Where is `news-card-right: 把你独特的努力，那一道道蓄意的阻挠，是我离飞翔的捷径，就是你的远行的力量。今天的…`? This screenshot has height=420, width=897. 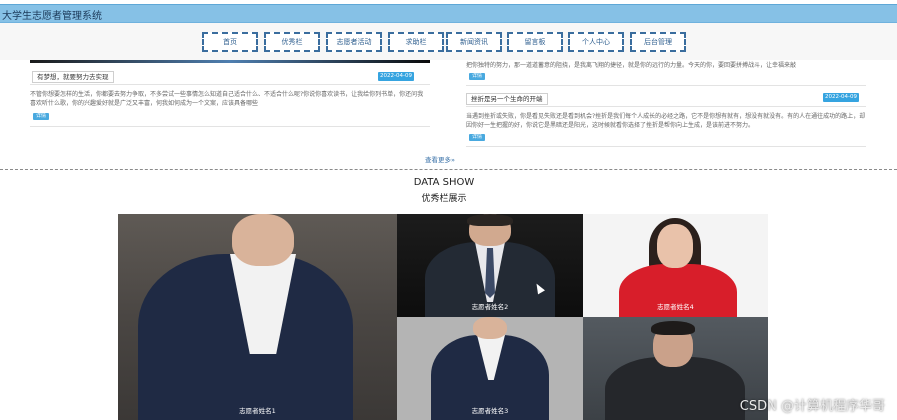
news-card-right: 把你独特的努力，那一道道蓄意的阻挠，是我离飞翔的捷径，就是你的远行的力量。今天的… is located at coordinates (666, 114).